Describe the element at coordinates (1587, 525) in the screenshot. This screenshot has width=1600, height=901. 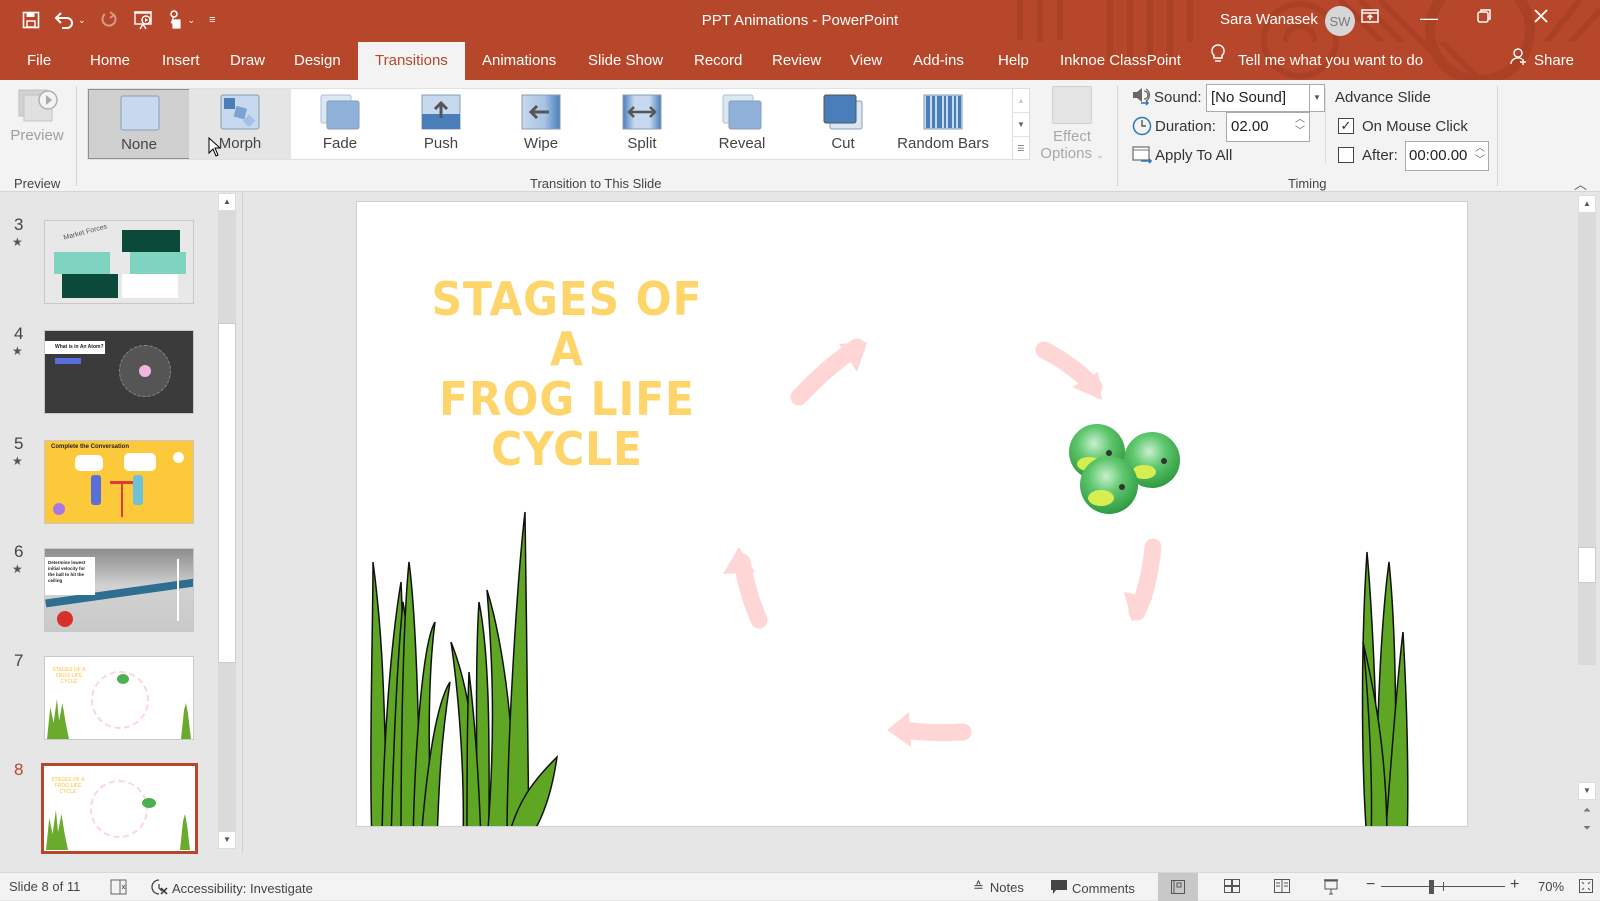
I see `slide-scrollbar: ▲ ▼ ⏶ ⏷` at that location.